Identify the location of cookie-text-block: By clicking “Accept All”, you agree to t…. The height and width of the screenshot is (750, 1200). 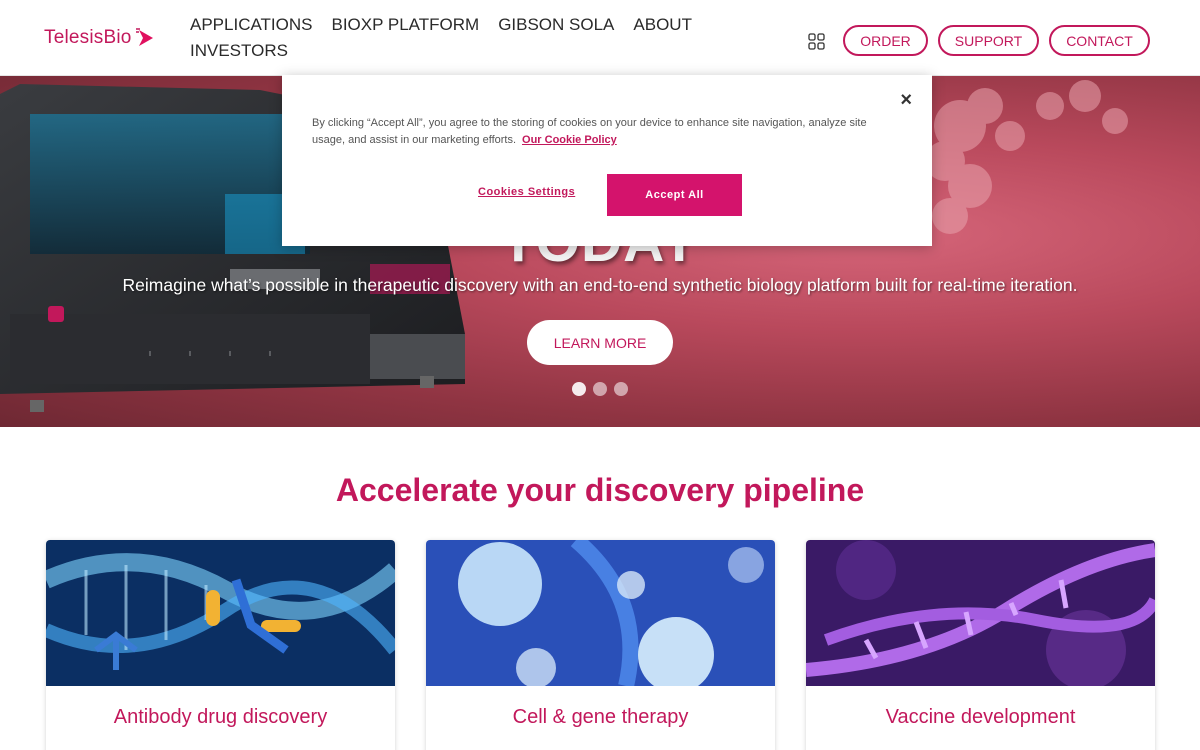
(607, 132).